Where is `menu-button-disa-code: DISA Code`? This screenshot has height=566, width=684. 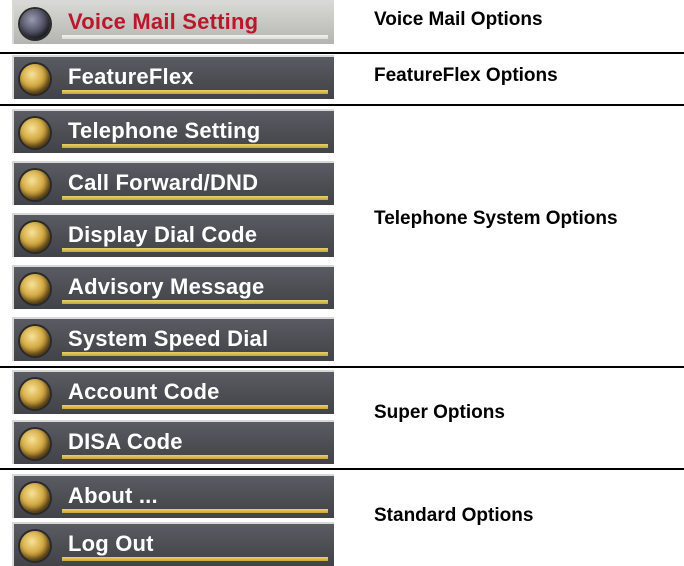 menu-button-disa-code: DISA Code is located at coordinates (173, 442).